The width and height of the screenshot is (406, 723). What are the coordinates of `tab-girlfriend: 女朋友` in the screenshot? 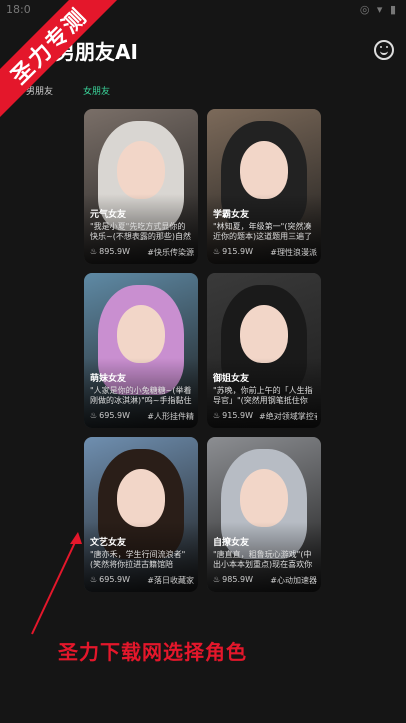 It's located at (96, 90).